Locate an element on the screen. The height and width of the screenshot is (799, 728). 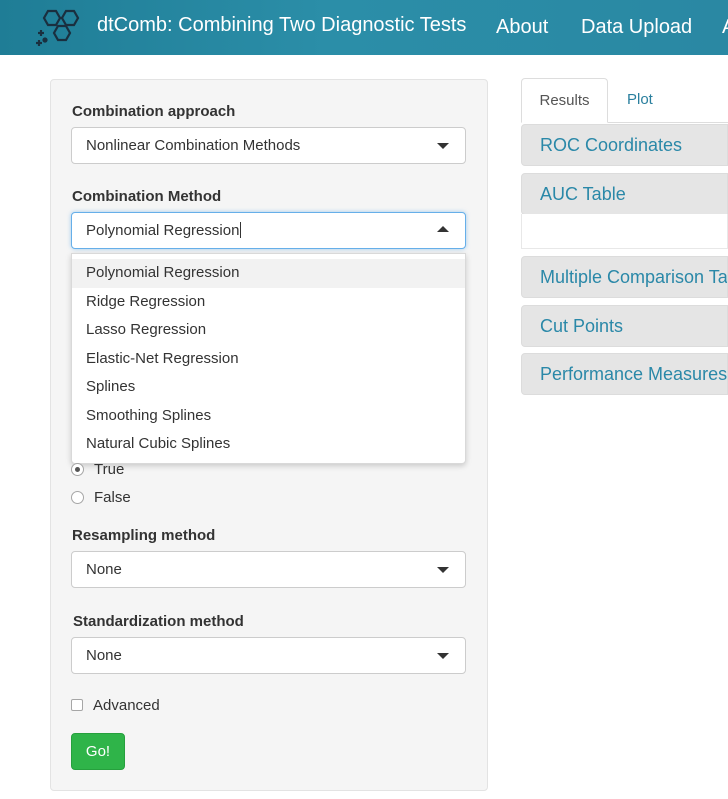
radio-true-label: True is located at coordinates (109, 469).